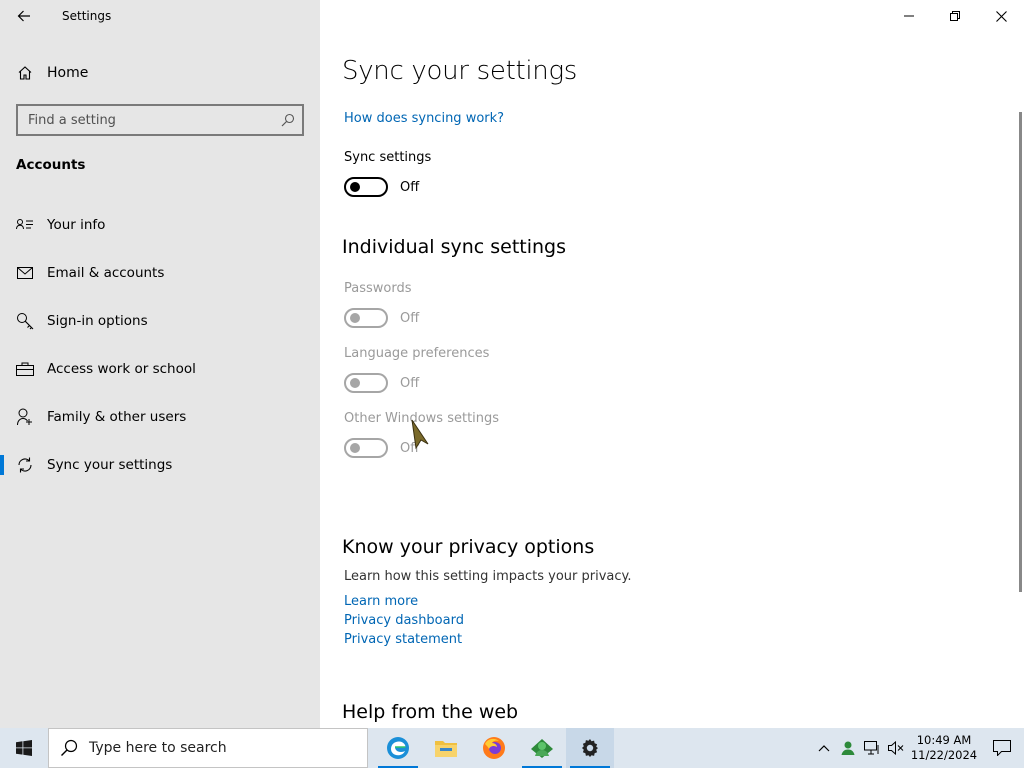  I want to click on sidebar-item-label: Your info, so click(76, 225).